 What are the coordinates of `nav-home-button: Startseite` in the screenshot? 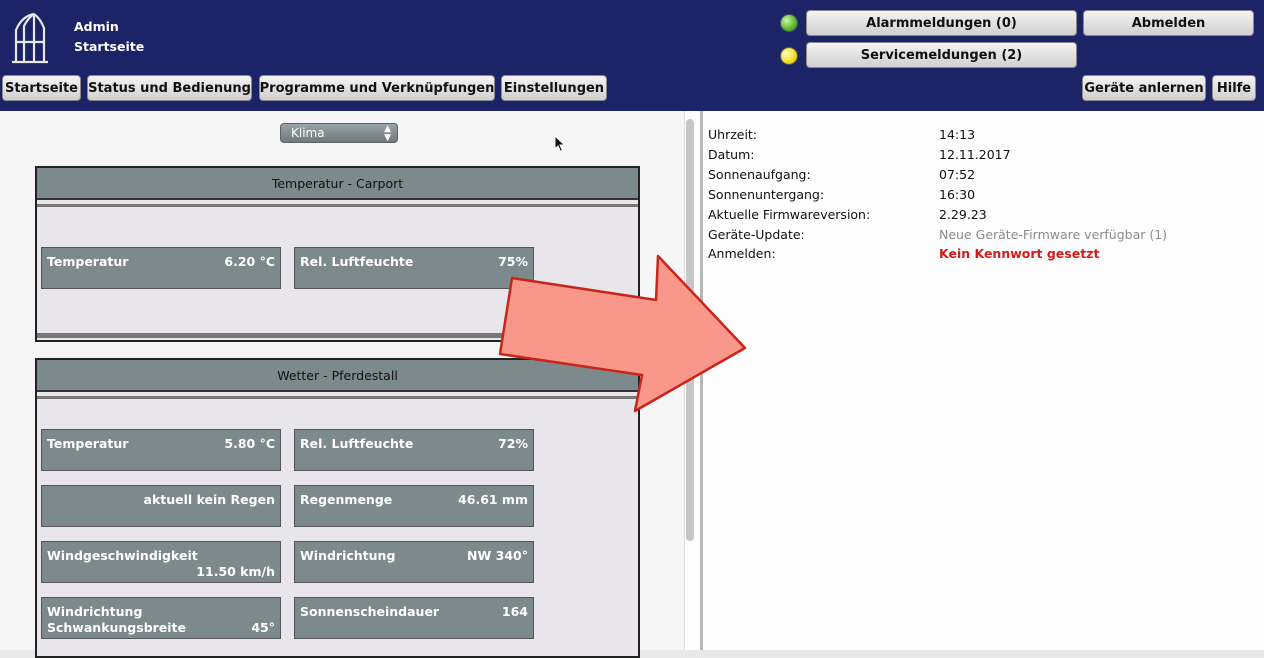 It's located at (41, 88).